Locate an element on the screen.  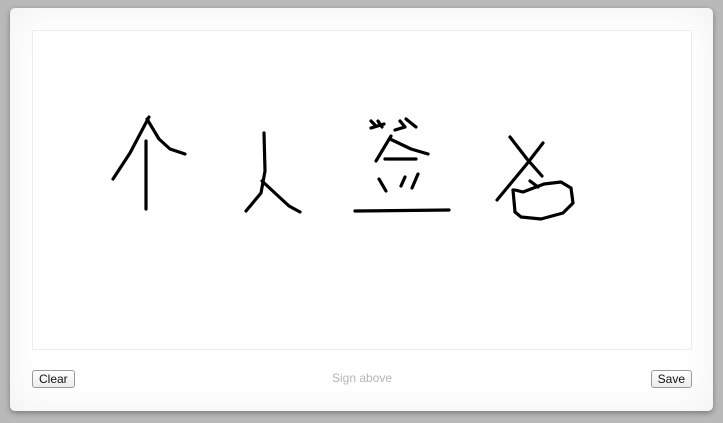
stroke-ge-left is located at coordinates (131, 148).